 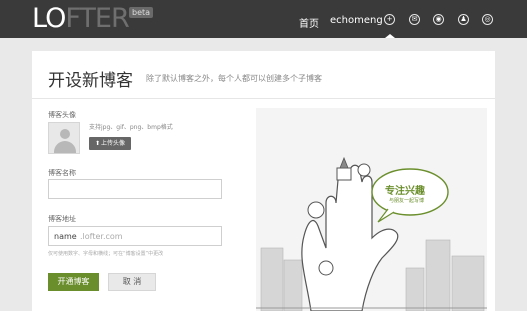 I want to click on avatar-format-hint: 支持jpg、gif、png、bmp格式, so click(x=131, y=127).